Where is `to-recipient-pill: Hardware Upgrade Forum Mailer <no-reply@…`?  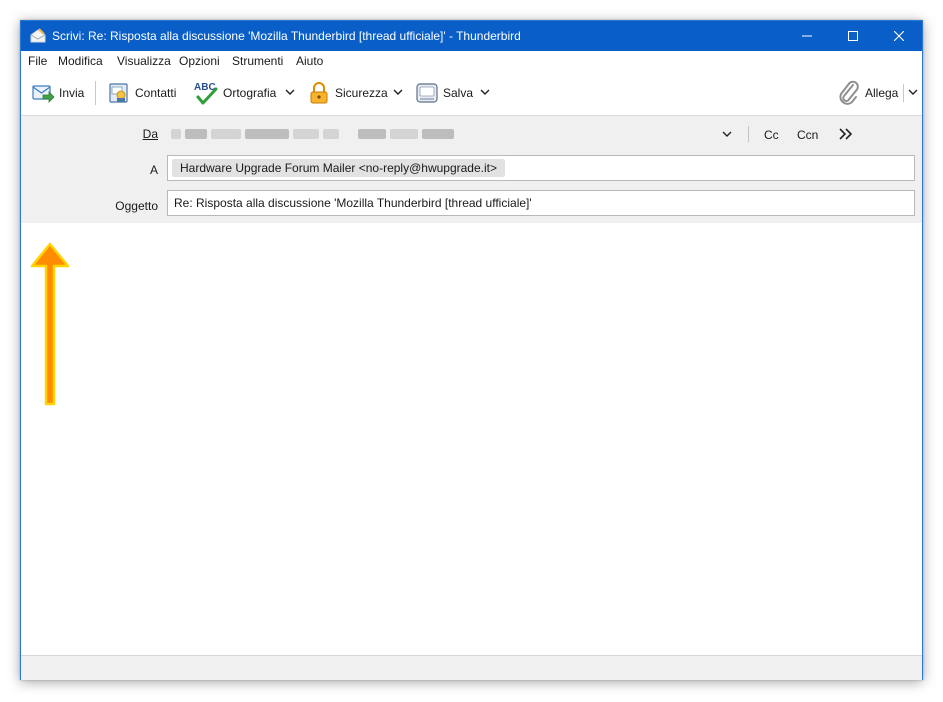 to-recipient-pill: Hardware Upgrade Forum Mailer <no-reply@… is located at coordinates (338, 168).